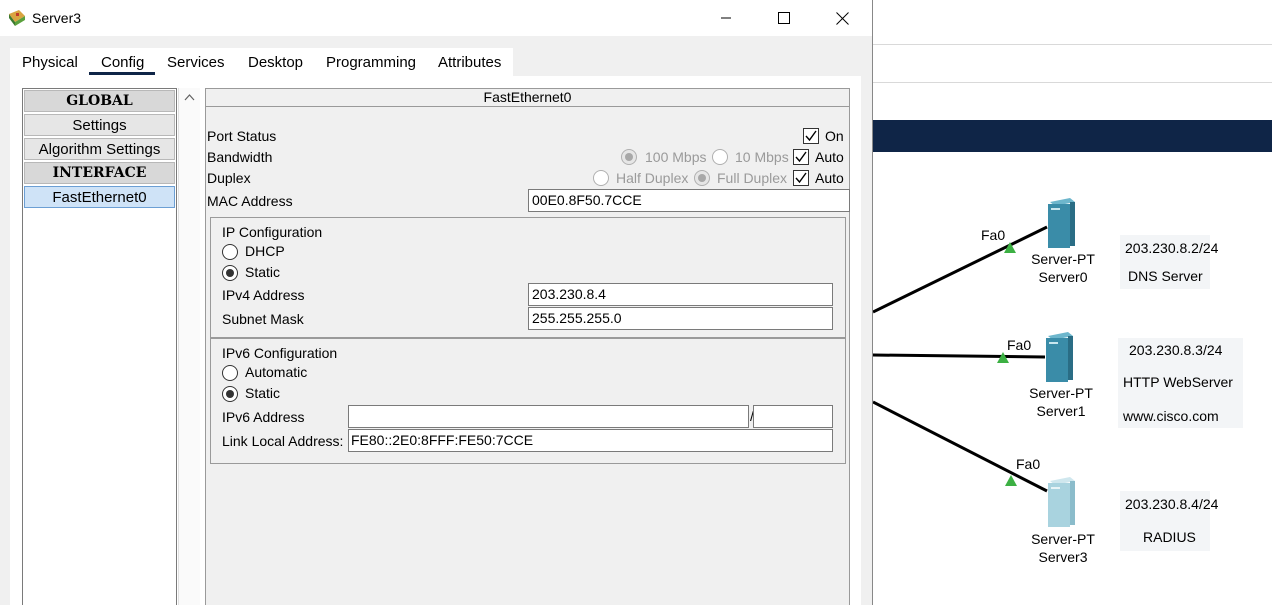 Image resolution: width=1272 pixels, height=605 pixels. I want to click on ipv4-address-field: 203.230.8.4, so click(680, 294).